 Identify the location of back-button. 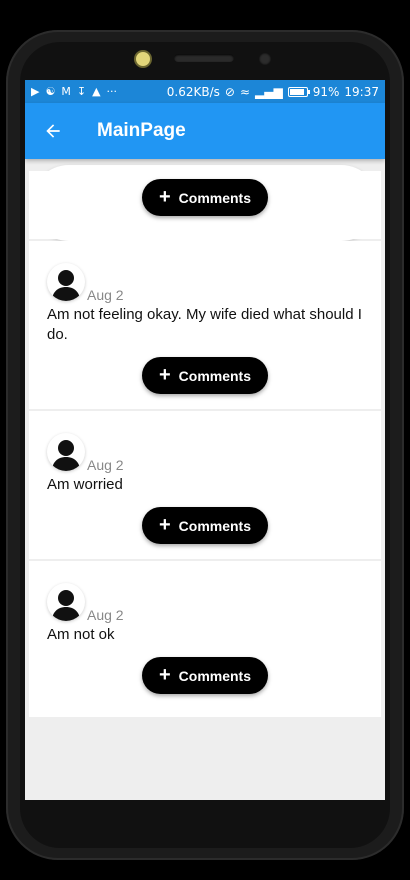
(53, 131).